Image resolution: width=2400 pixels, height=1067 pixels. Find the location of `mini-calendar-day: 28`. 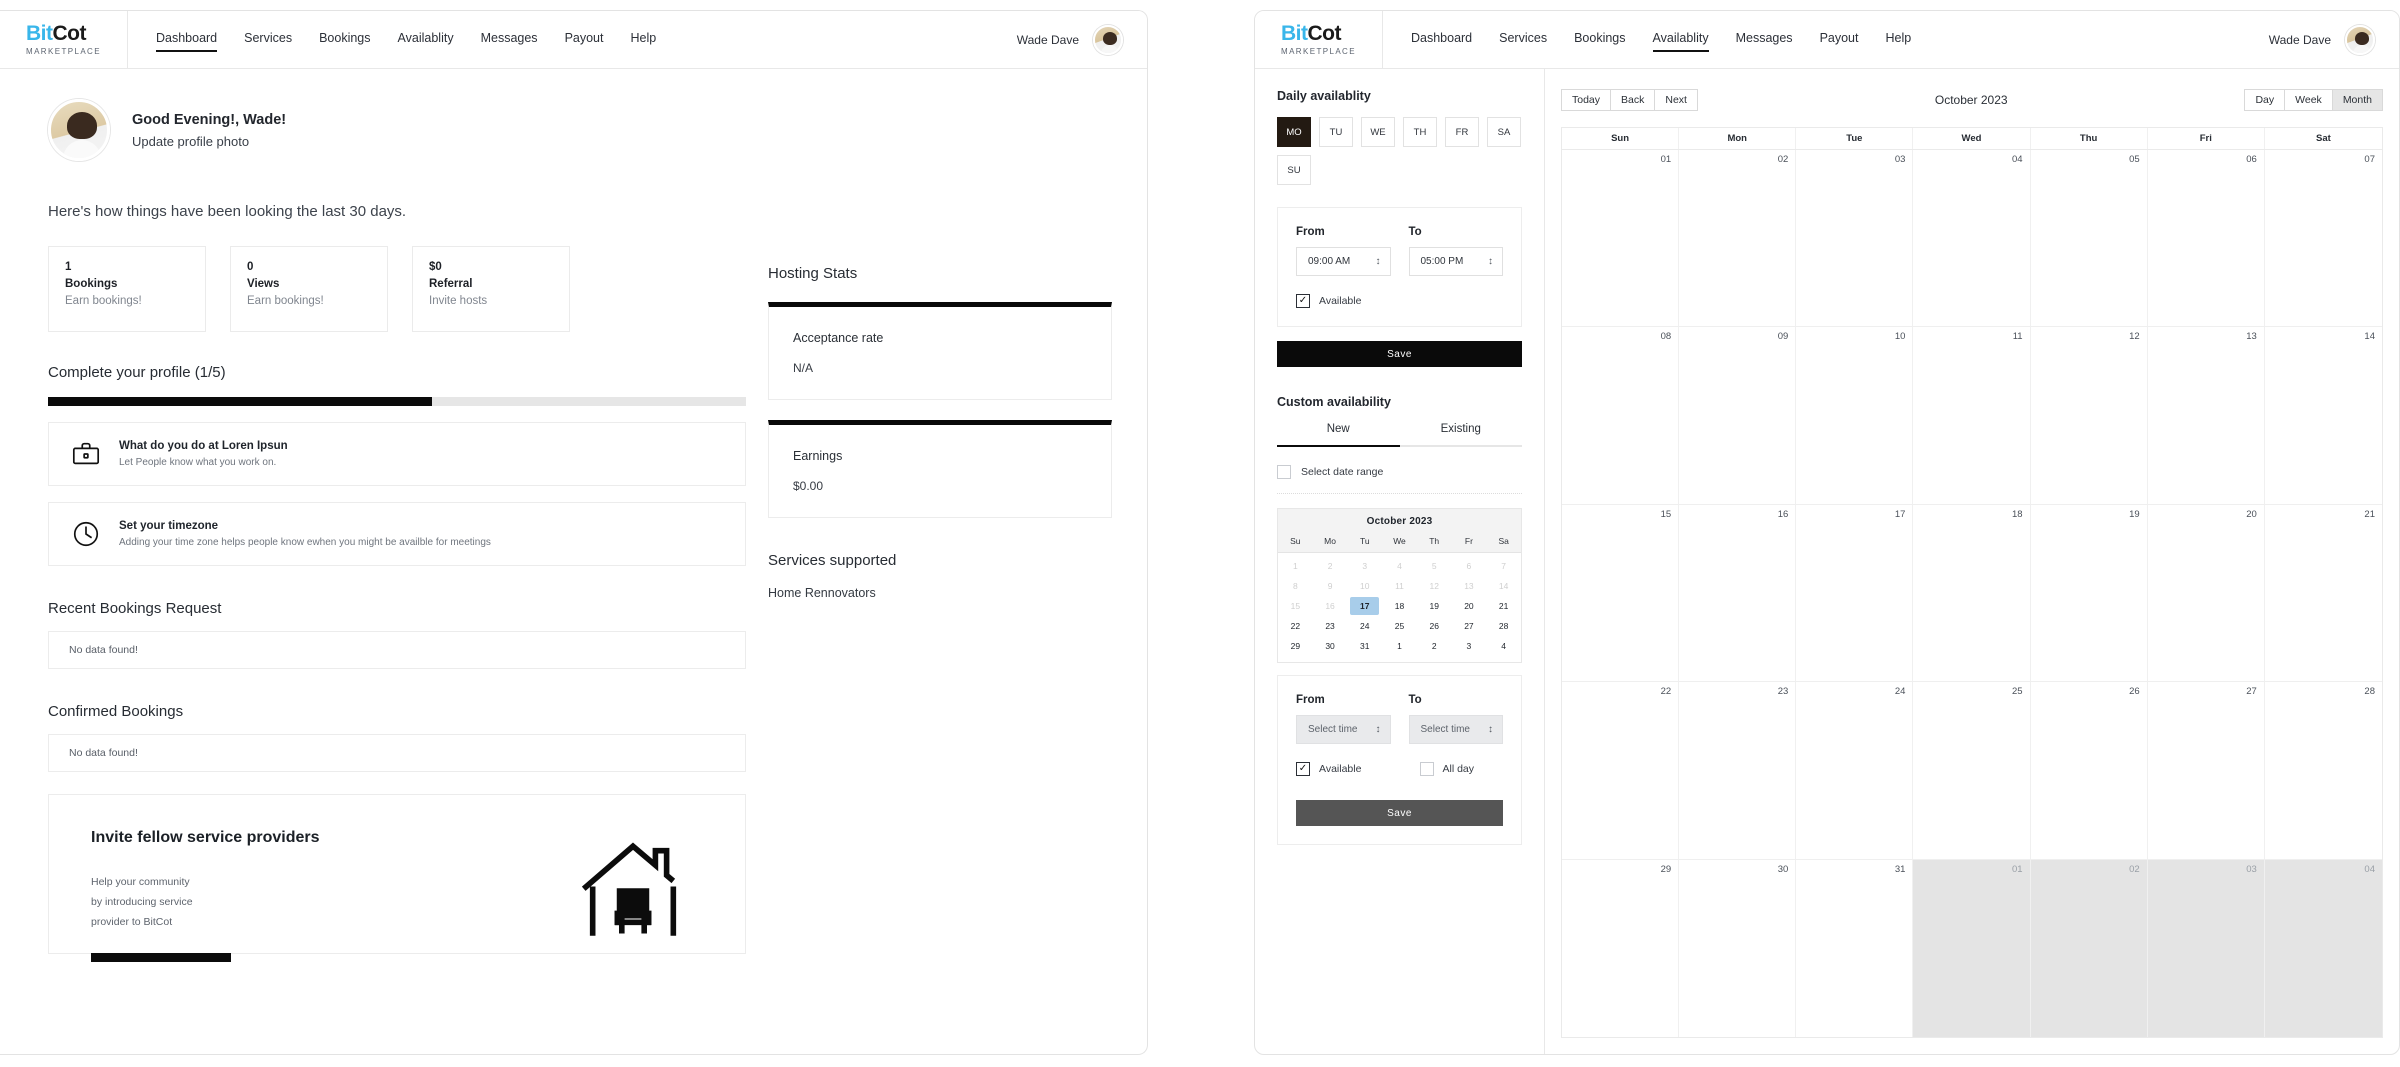

mini-calendar-day: 28 is located at coordinates (1503, 626).